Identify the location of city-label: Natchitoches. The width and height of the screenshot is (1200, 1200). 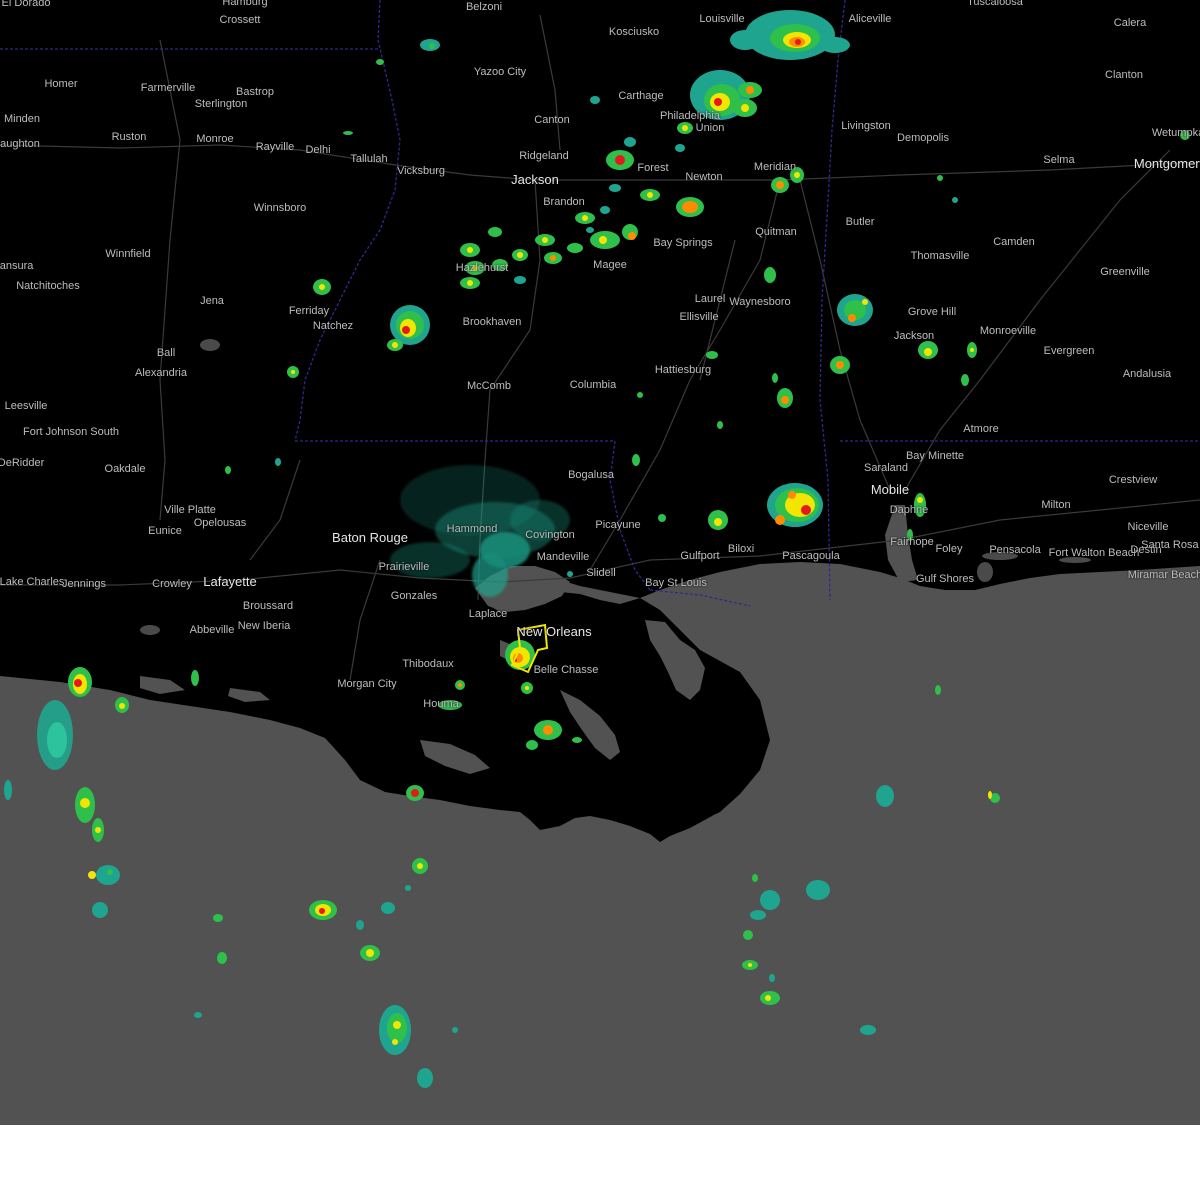
(48, 286).